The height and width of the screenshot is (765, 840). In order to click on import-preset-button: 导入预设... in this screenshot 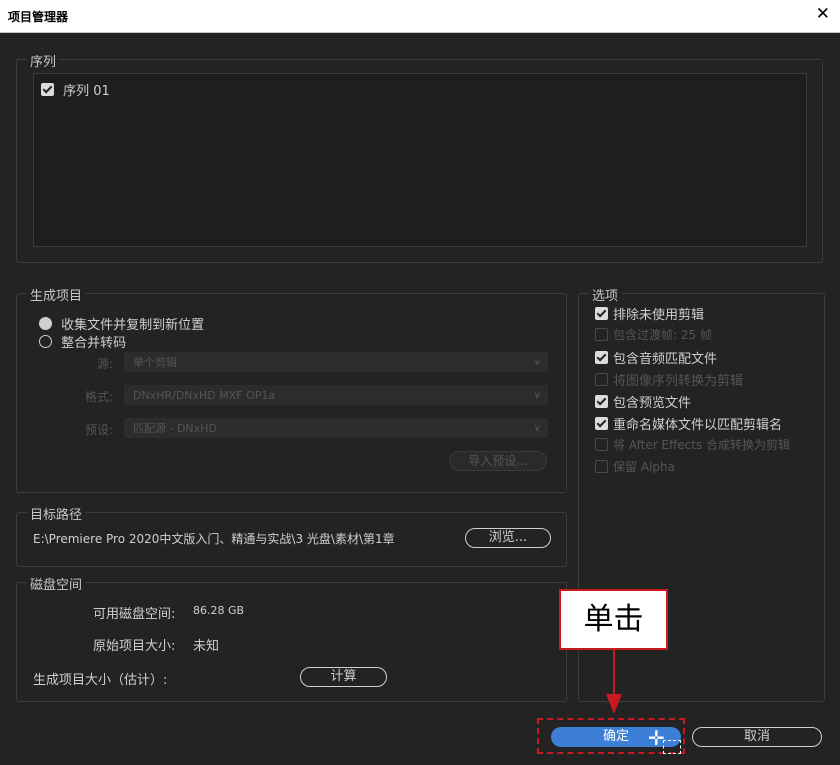, I will do `click(498, 461)`.